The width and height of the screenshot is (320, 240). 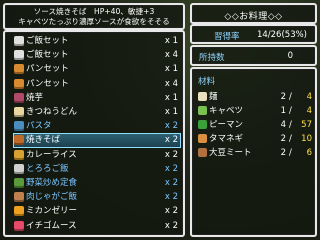 What do you see at coordinates (52, 112) in the screenshot?
I see `recipe-name: きつねうどん` at bounding box center [52, 112].